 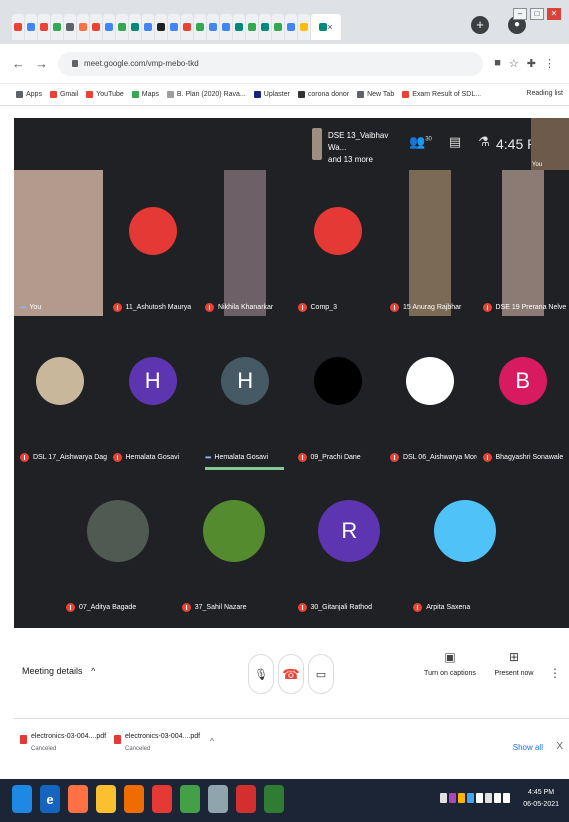 What do you see at coordinates (145, 94) in the screenshot?
I see `bookmark-item: Maps` at bounding box center [145, 94].